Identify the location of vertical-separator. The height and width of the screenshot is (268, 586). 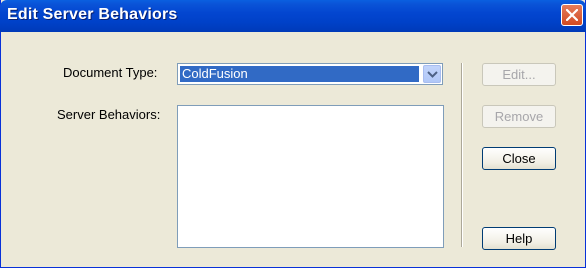
(462, 155).